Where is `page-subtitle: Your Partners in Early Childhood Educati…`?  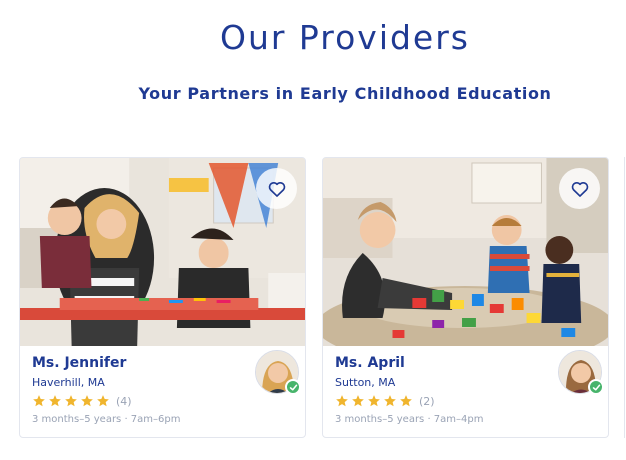
page-subtitle: Your Partners in Early Childhood Educati… is located at coordinates (345, 93).